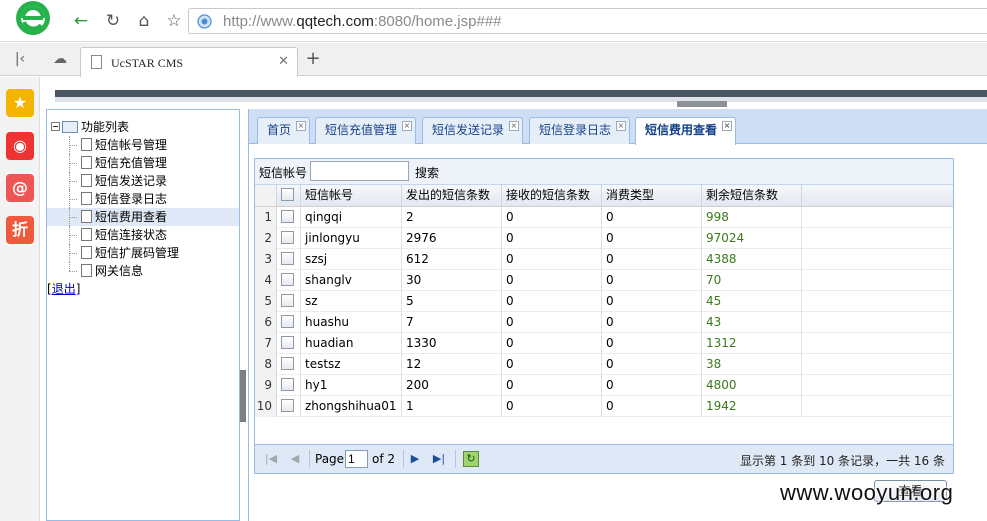 This screenshot has height=521, width=987. What do you see at coordinates (20, 146) in the screenshot?
I see `weibo-icon: ◉` at bounding box center [20, 146].